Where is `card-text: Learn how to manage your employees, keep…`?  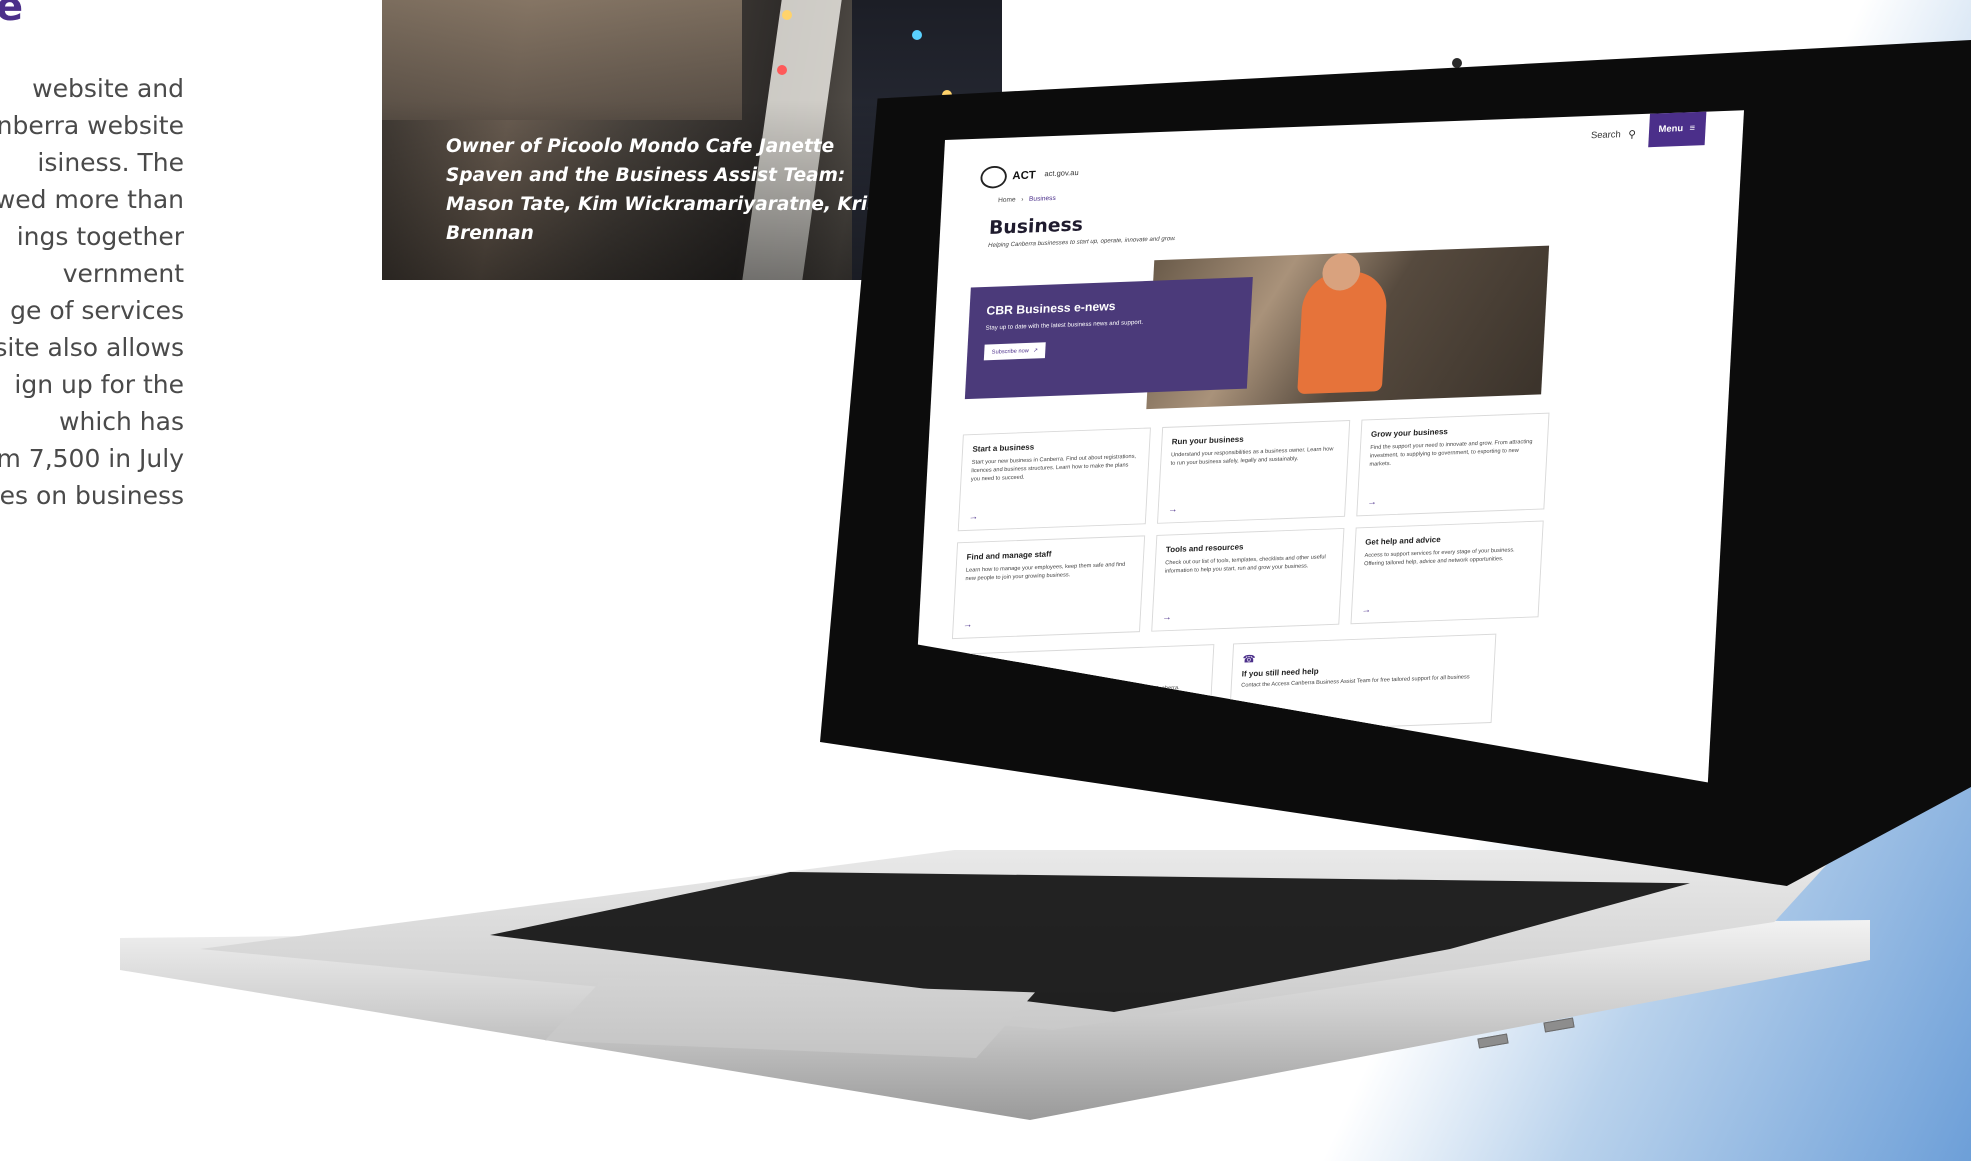
card-text: Learn how to manage your employees, keep… is located at coordinates (1045, 572).